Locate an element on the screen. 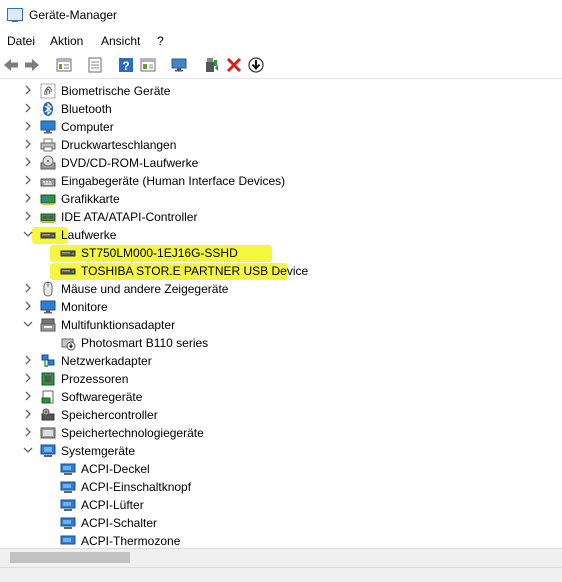 This screenshot has width=562, height=582. tree-category: IDE ATA/ATAPI-Controller is located at coordinates (281, 217).